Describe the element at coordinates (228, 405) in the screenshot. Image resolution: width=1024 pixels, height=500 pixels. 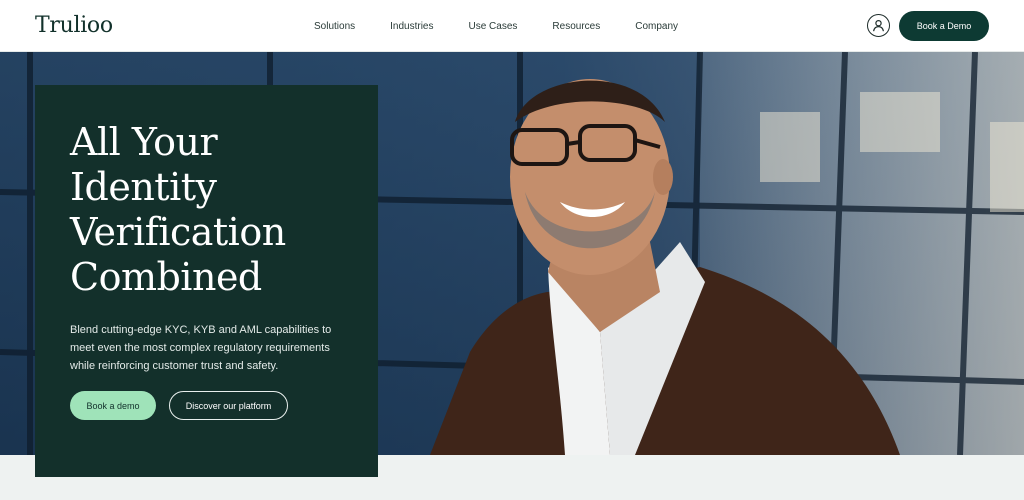
I see `discover-platform-cta: Discover our platform` at that location.